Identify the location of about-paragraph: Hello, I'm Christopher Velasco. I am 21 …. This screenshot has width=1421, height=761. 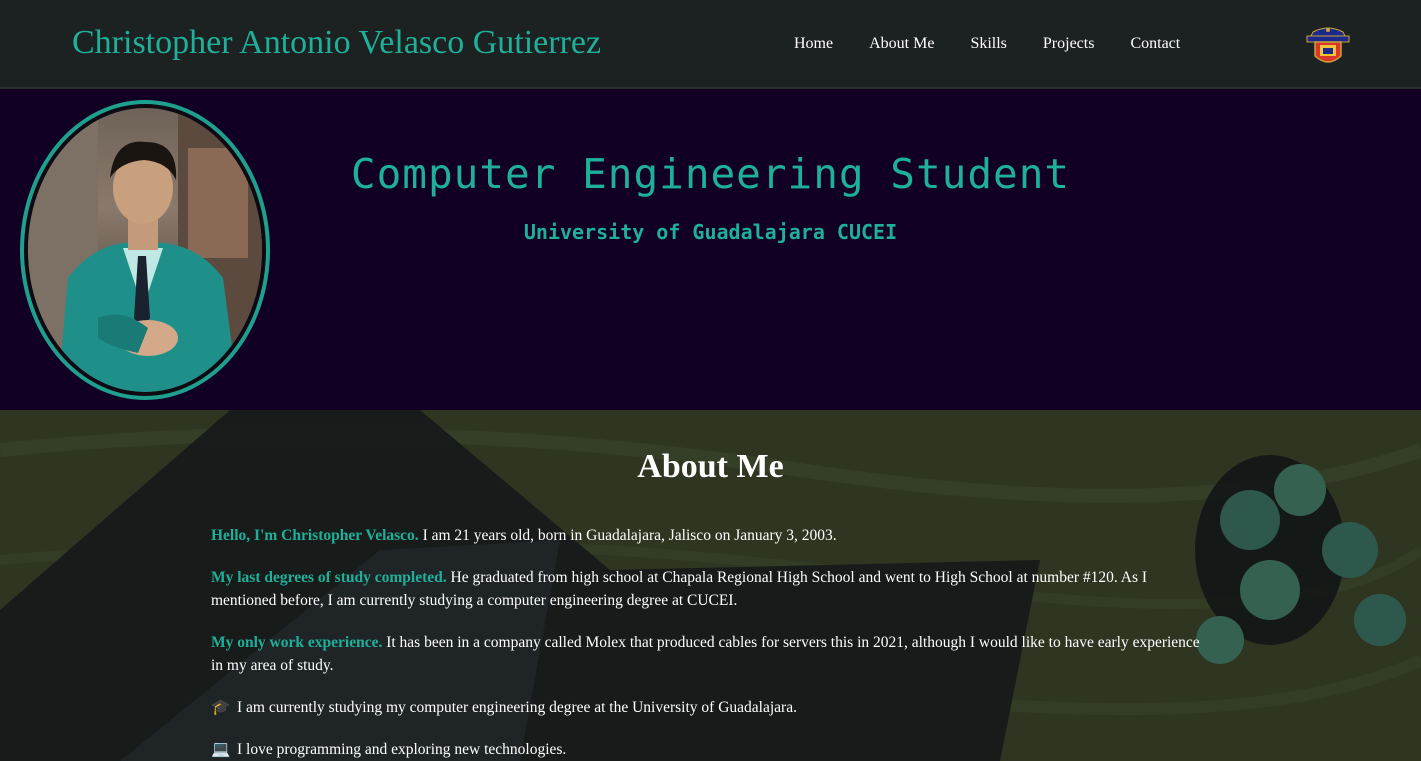
(706, 535).